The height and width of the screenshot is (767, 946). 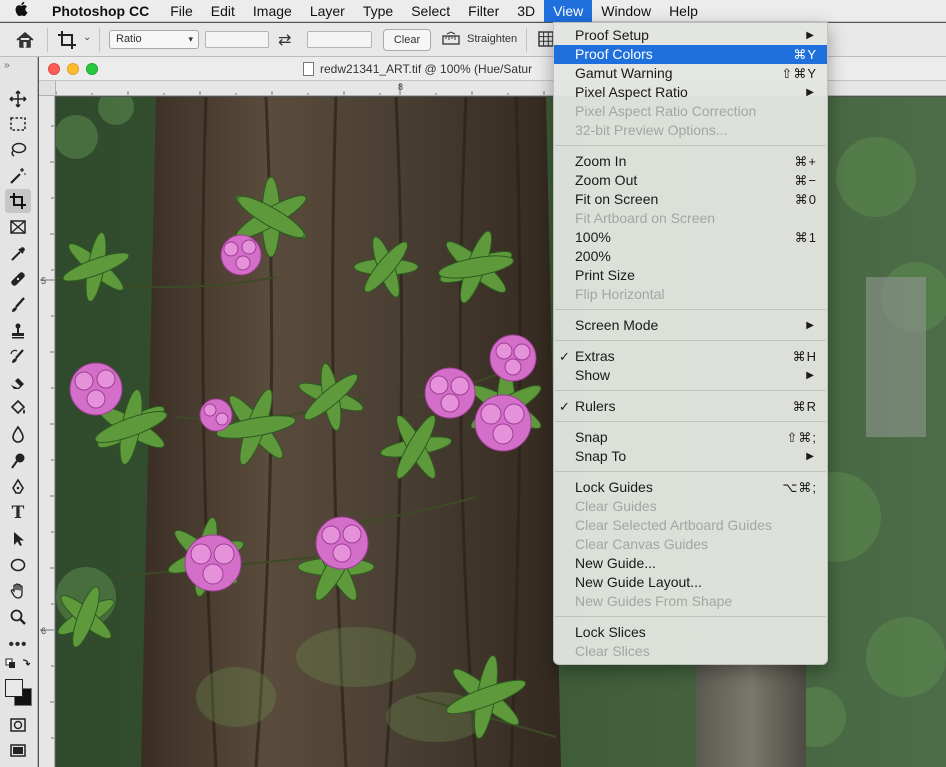 What do you see at coordinates (25, 40) in the screenshot?
I see `home-icon` at bounding box center [25, 40].